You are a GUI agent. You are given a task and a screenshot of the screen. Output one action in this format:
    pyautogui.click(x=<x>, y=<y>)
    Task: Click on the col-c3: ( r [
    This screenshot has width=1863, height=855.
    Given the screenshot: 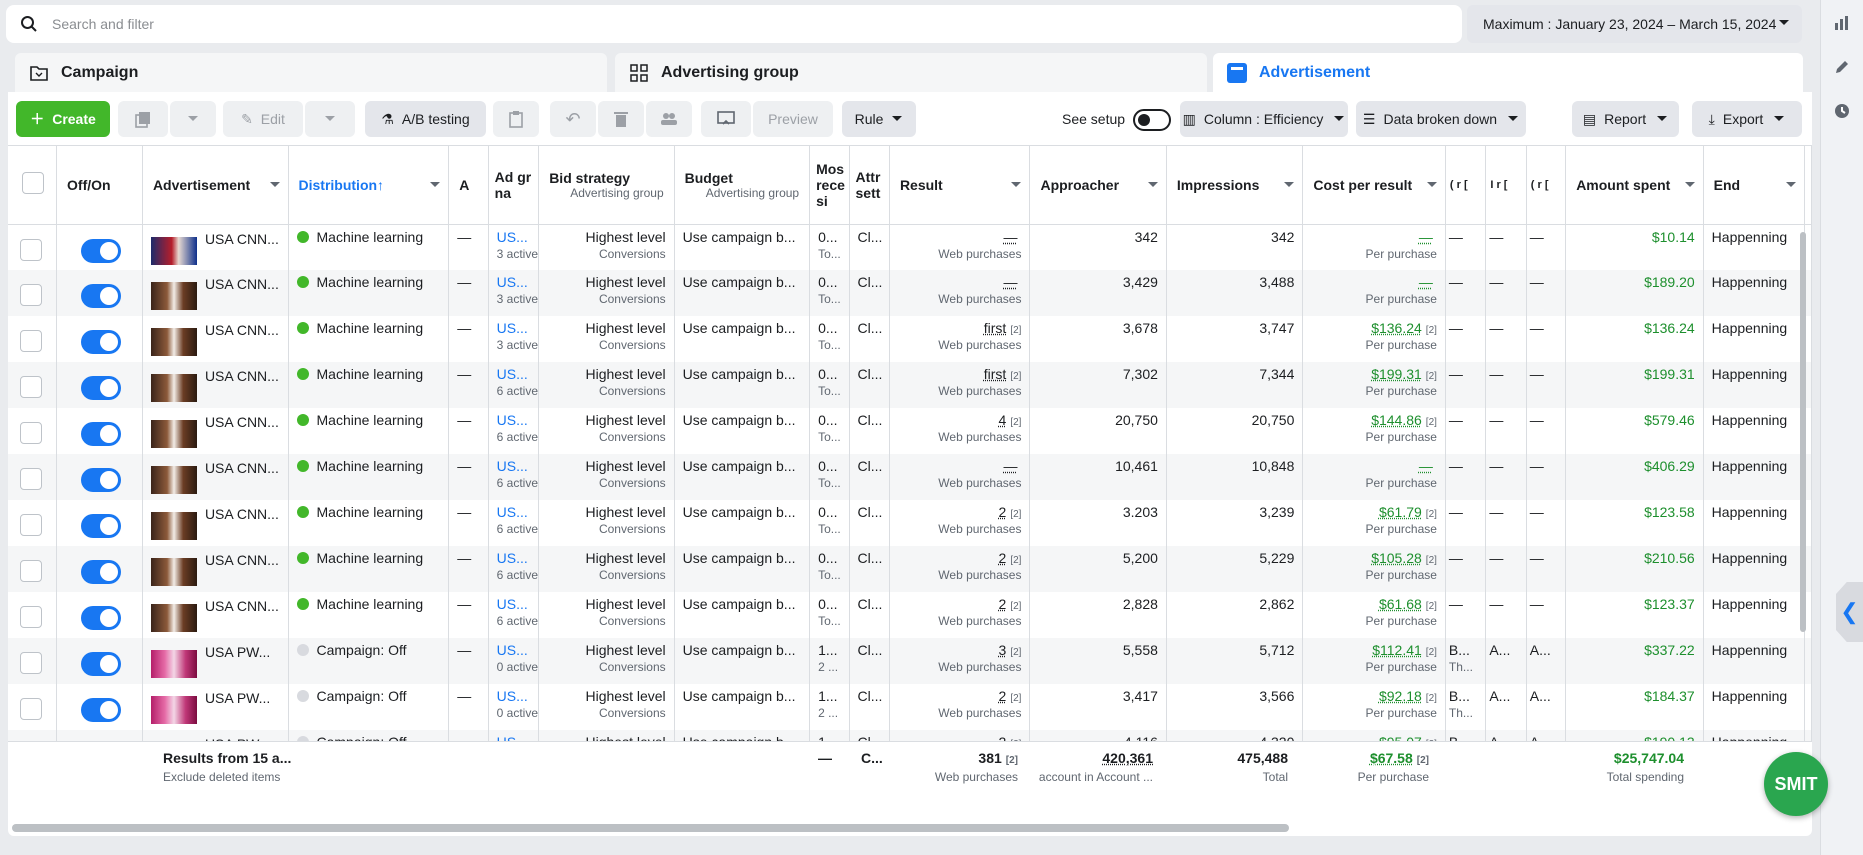 What is the action you would take?
    pyautogui.click(x=1546, y=185)
    